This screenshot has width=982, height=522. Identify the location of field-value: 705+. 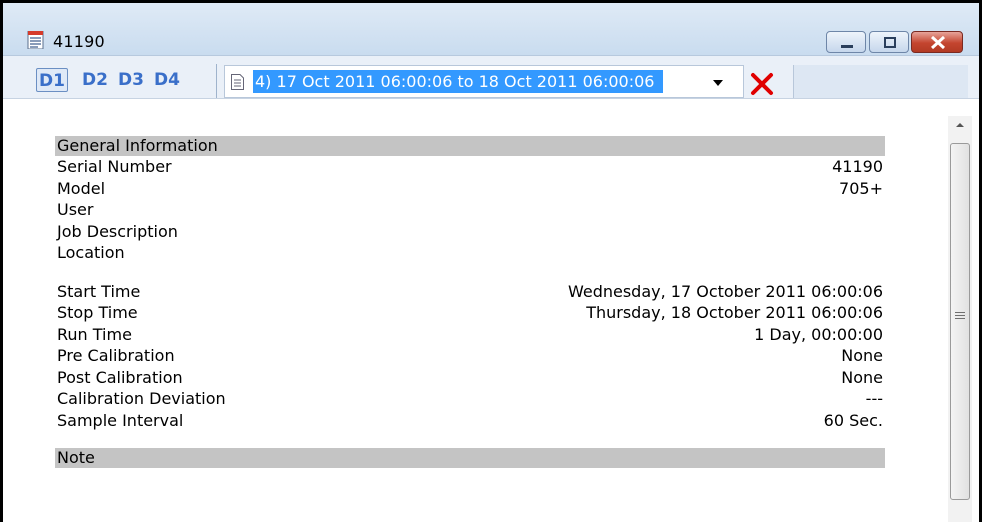
(861, 188).